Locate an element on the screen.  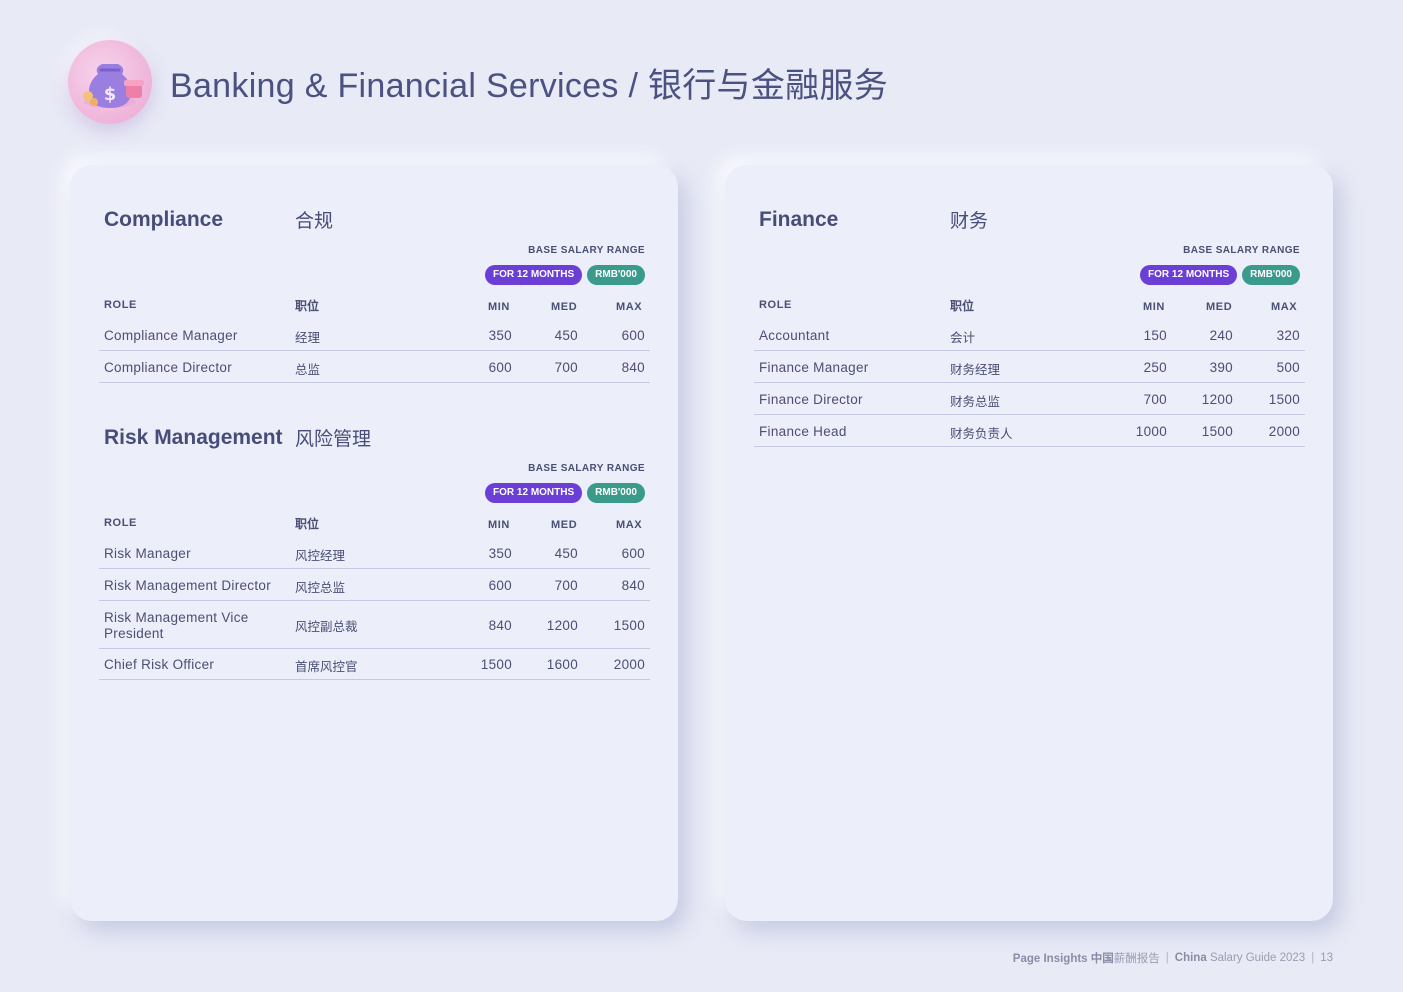
role-cell: Finance Head is located at coordinates (803, 431).